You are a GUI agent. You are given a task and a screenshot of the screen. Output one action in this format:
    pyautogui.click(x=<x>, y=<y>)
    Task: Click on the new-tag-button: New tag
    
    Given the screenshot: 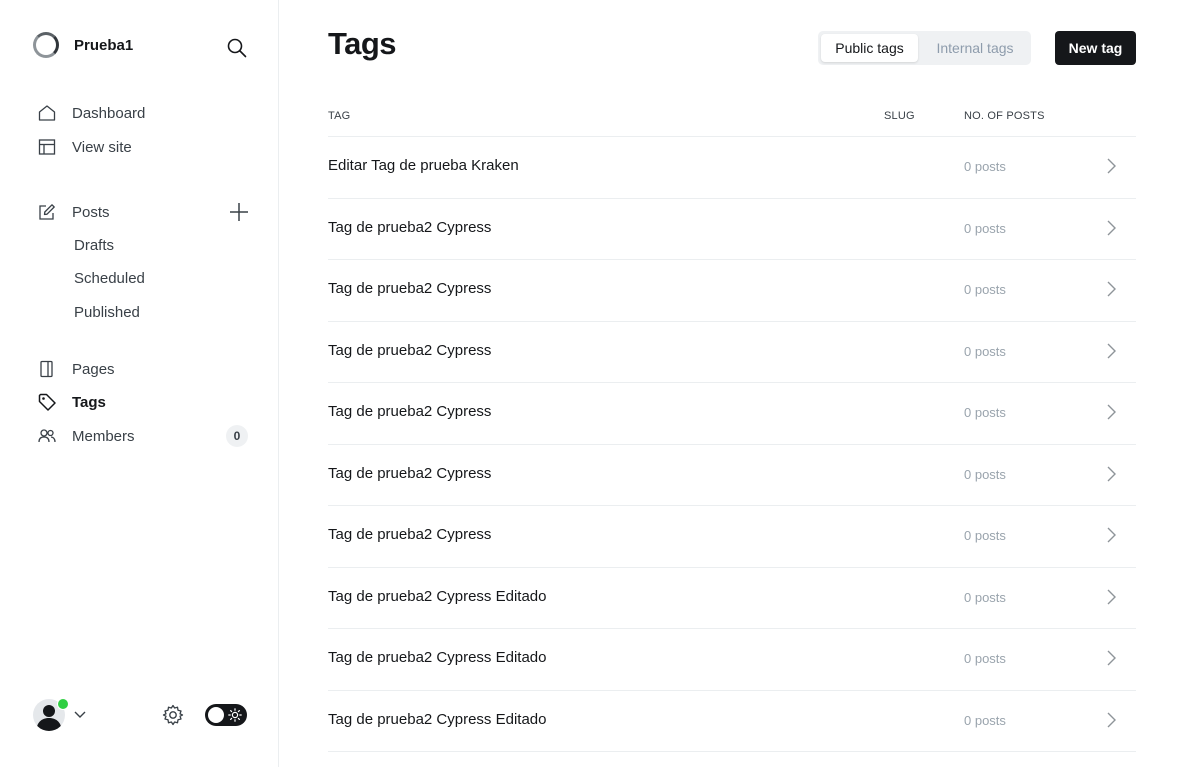 What is the action you would take?
    pyautogui.click(x=1095, y=48)
    